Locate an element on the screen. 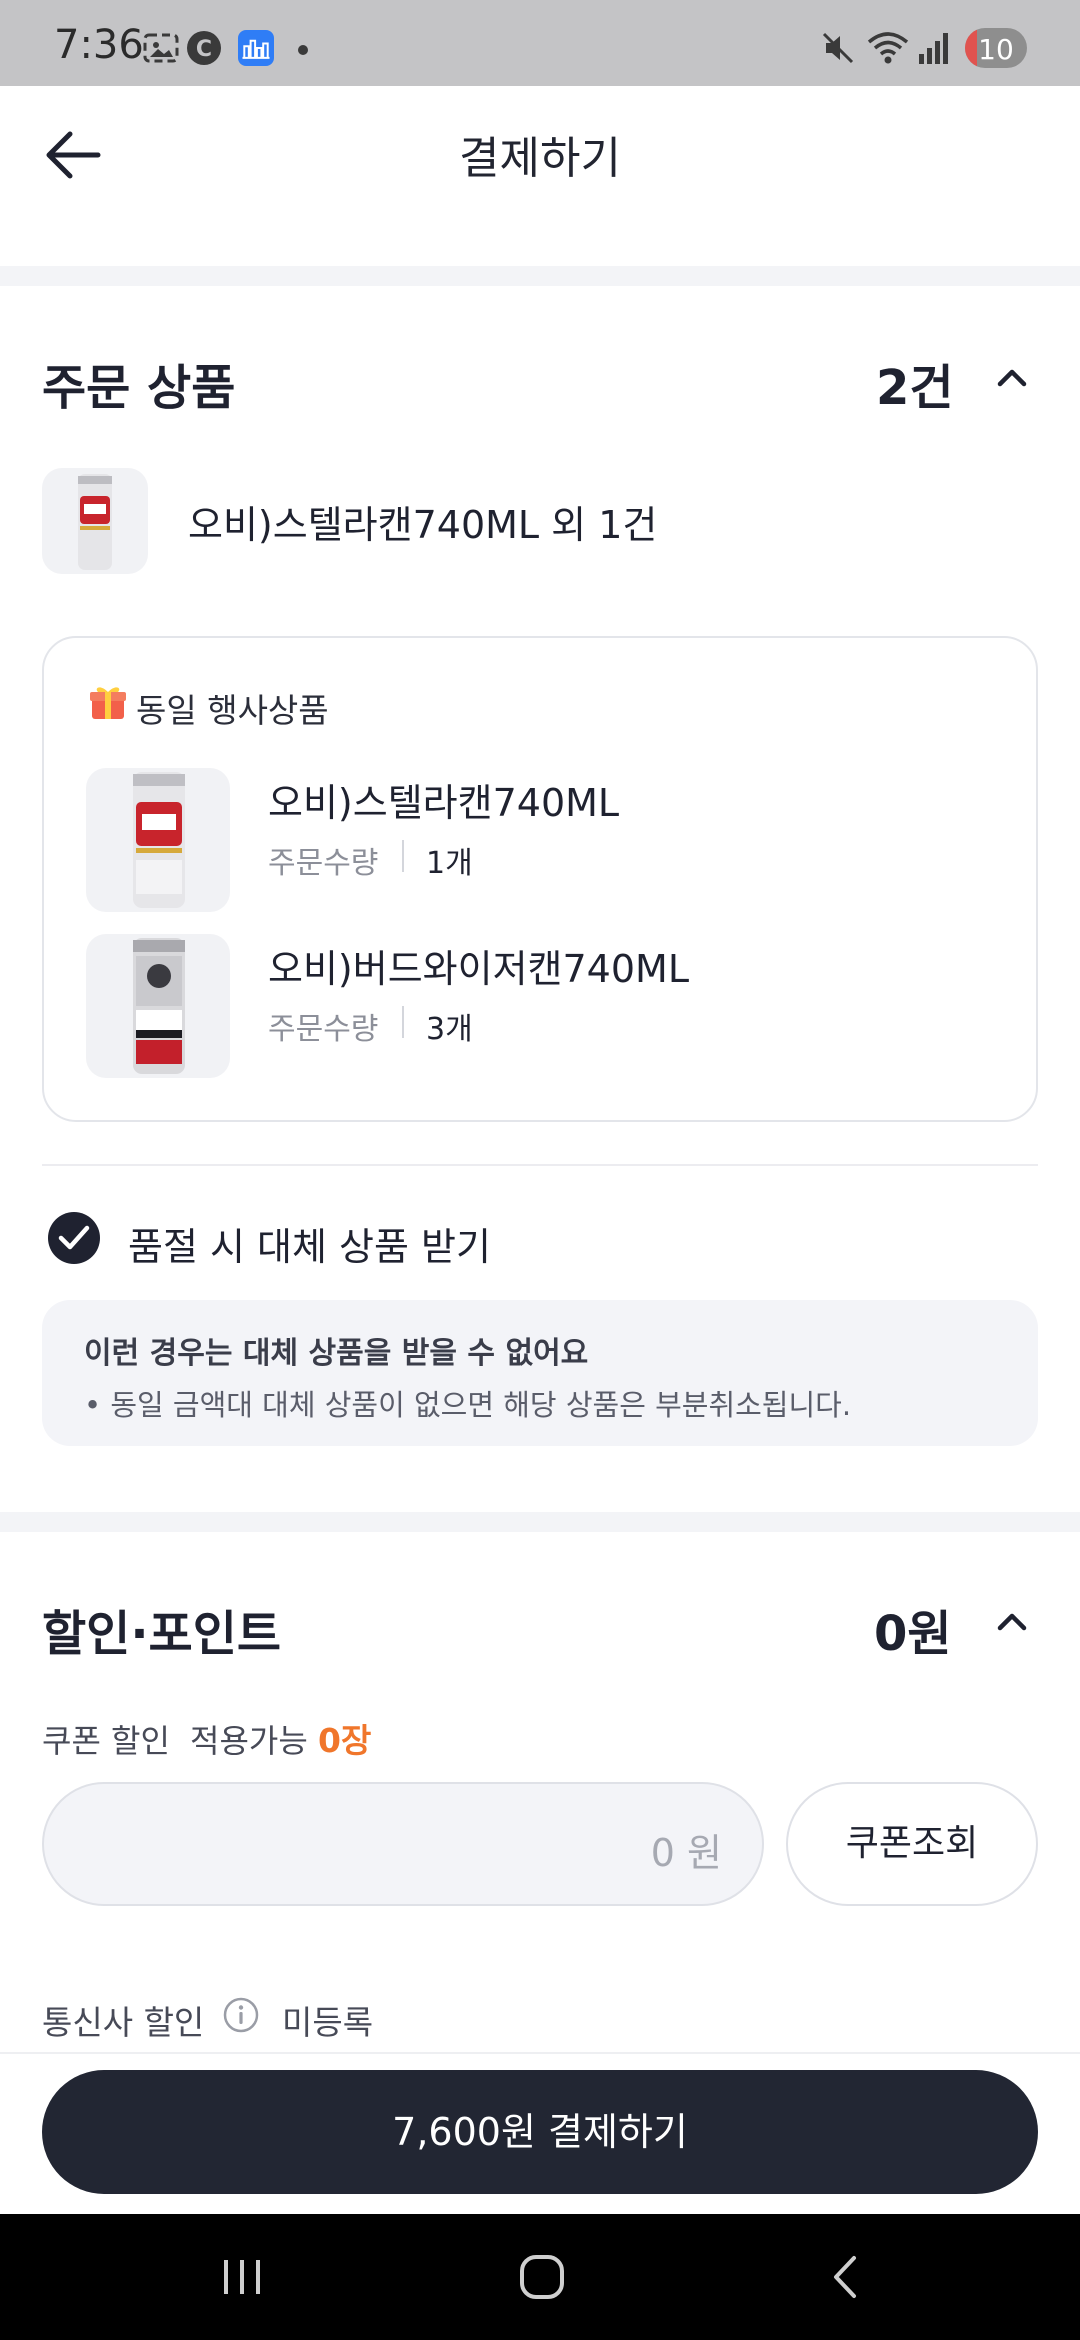  divider is located at coordinates (540, 1165).